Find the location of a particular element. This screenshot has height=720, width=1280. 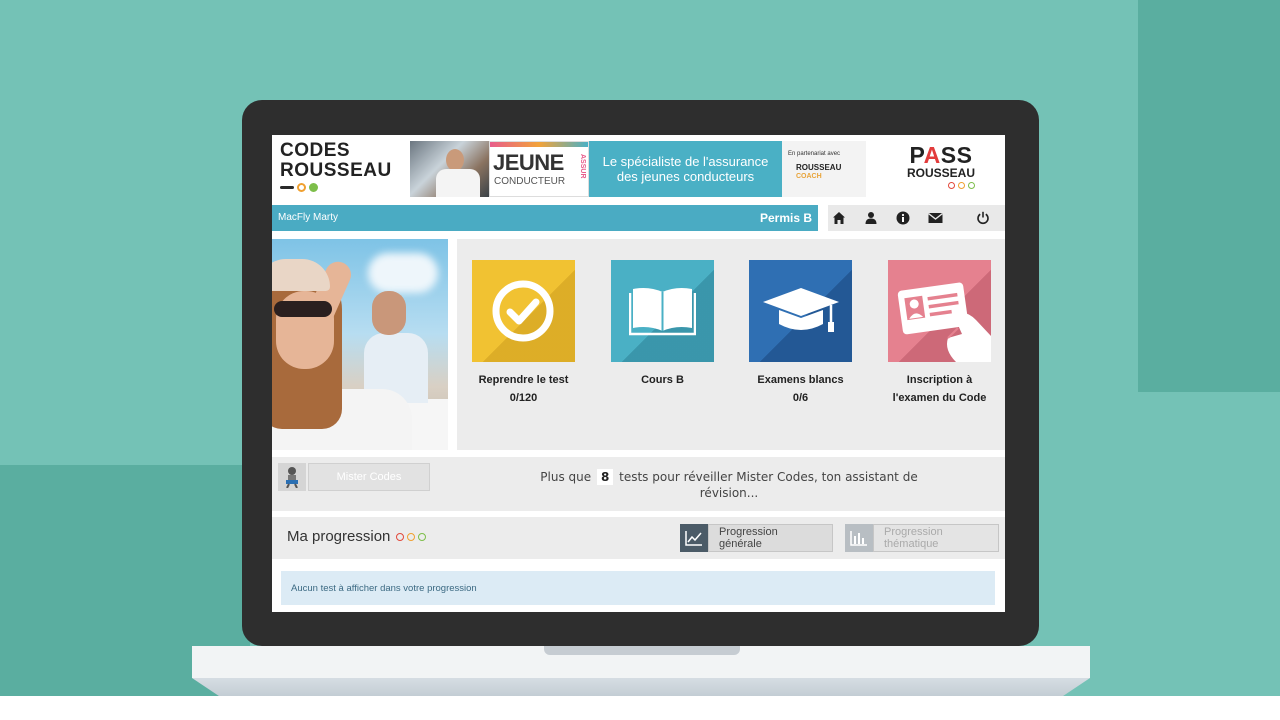

tile-sub: l'examen du Code is located at coordinates (939, 398).